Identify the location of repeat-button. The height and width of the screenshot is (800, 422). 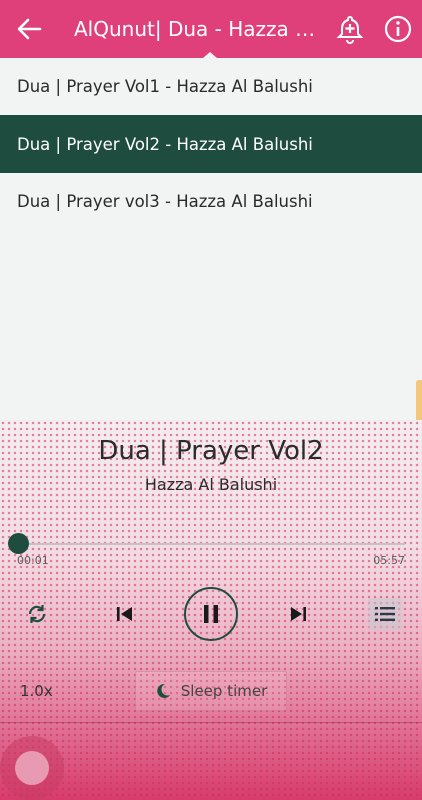
(37, 614).